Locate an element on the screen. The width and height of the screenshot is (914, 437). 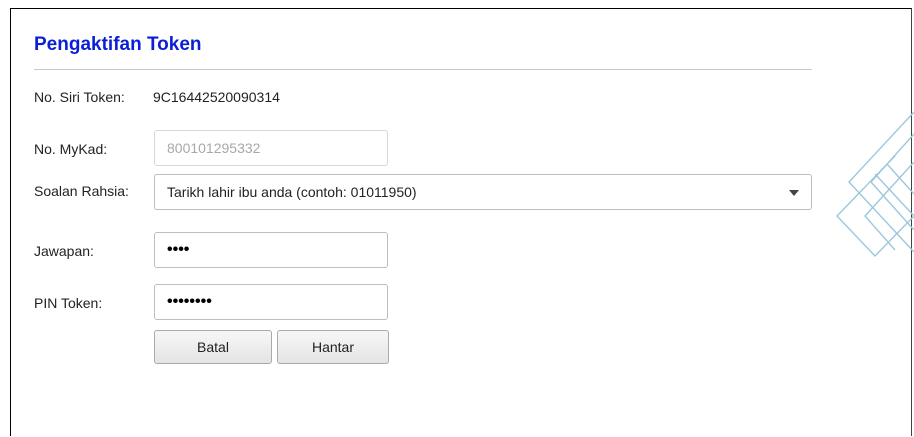
question-label: Soalan Rahsia: is located at coordinates (81, 191).